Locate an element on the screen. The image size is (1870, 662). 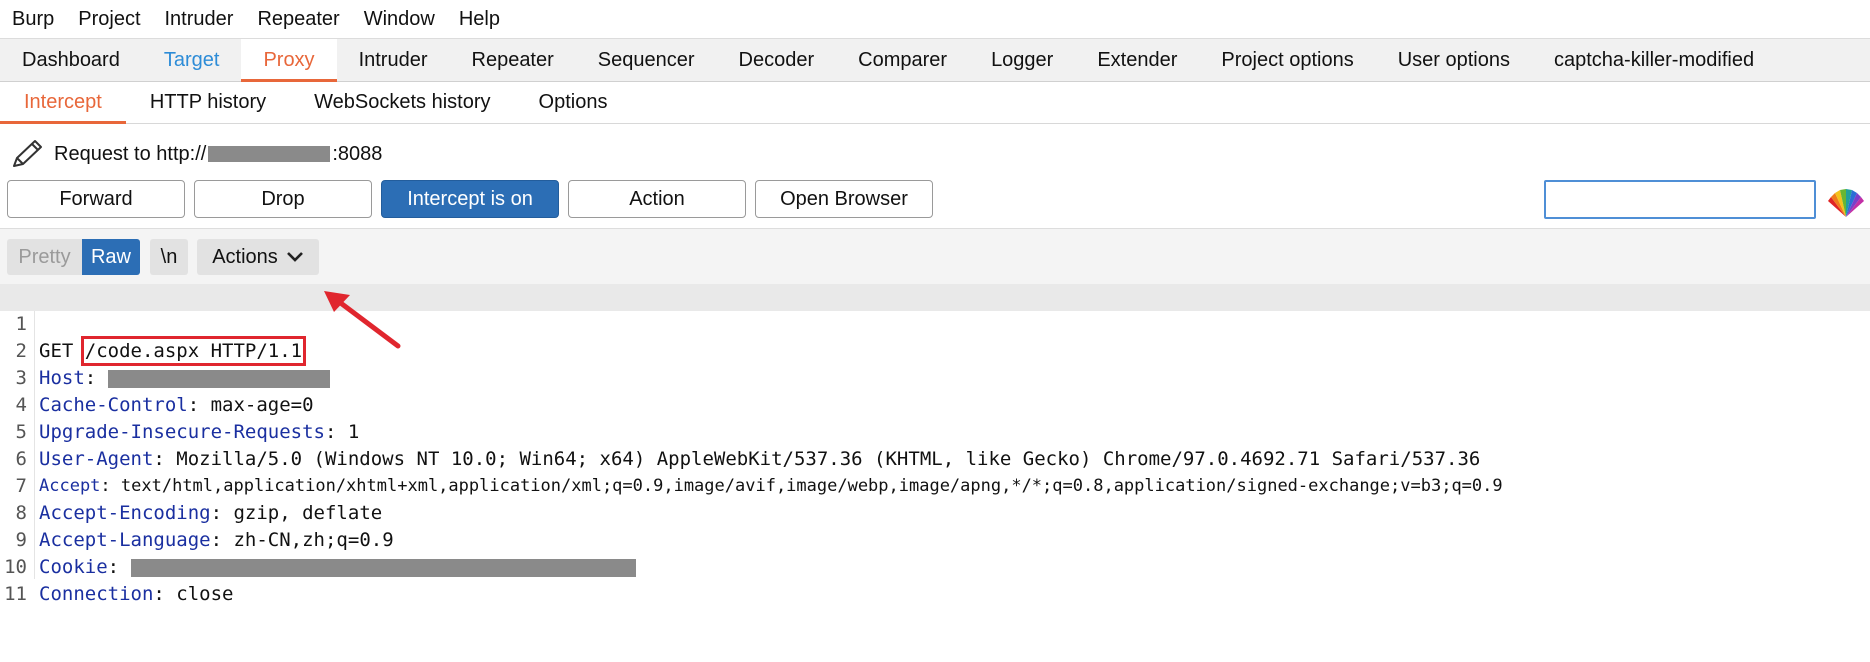
actions-dropdown: Actions is located at coordinates (258, 257).